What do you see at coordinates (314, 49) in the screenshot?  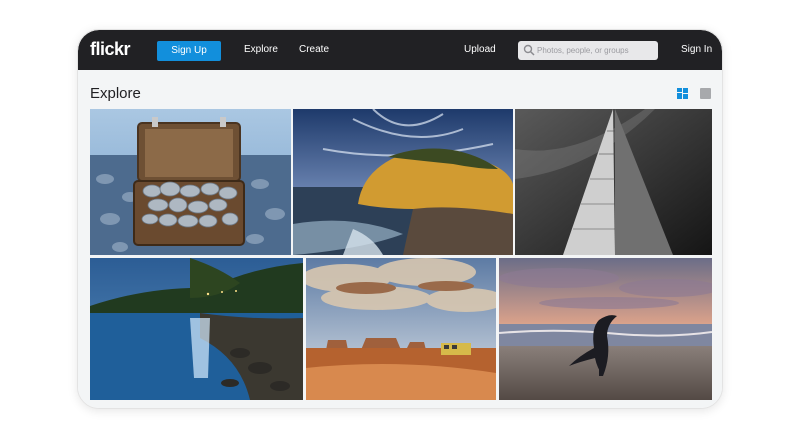 I see `nav-create-link: Create` at bounding box center [314, 49].